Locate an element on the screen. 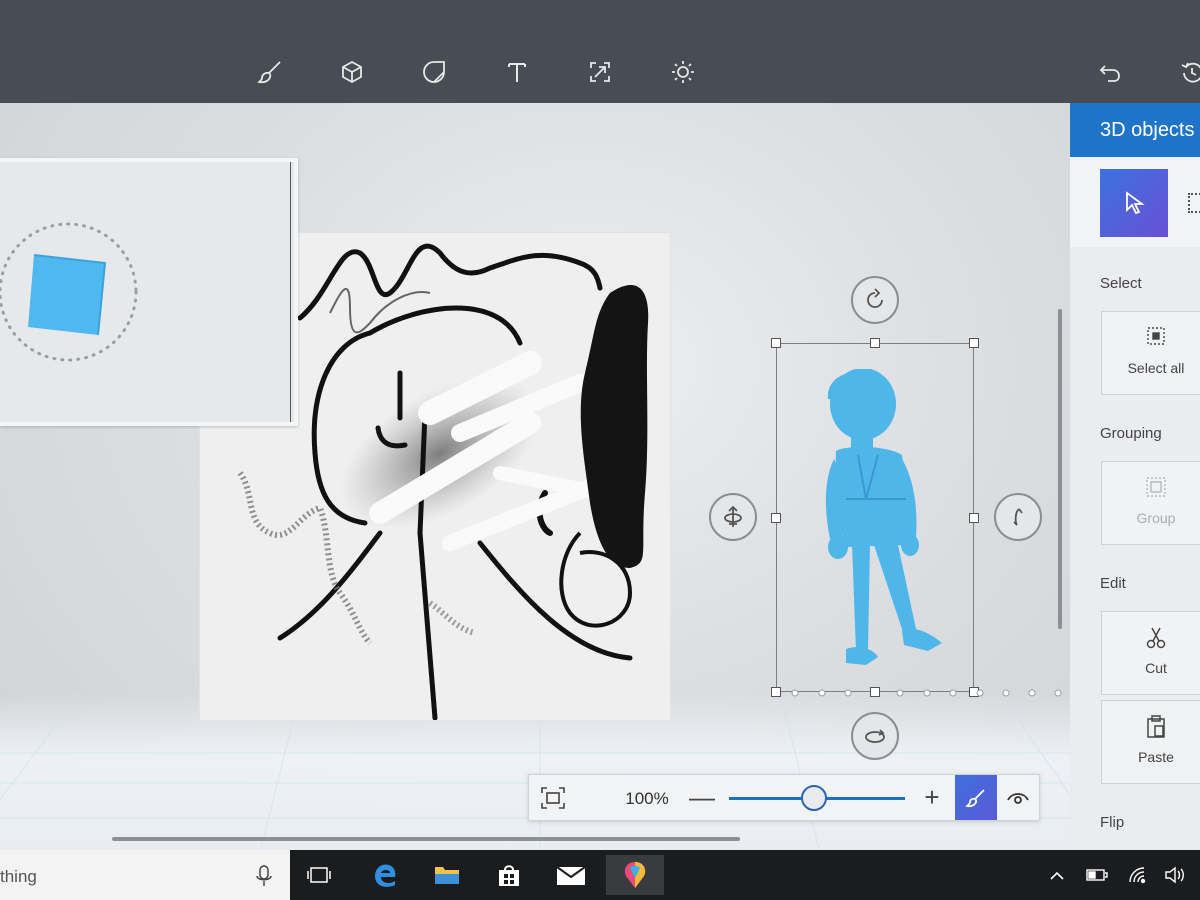  top-toolbar is located at coordinates (600, 51).